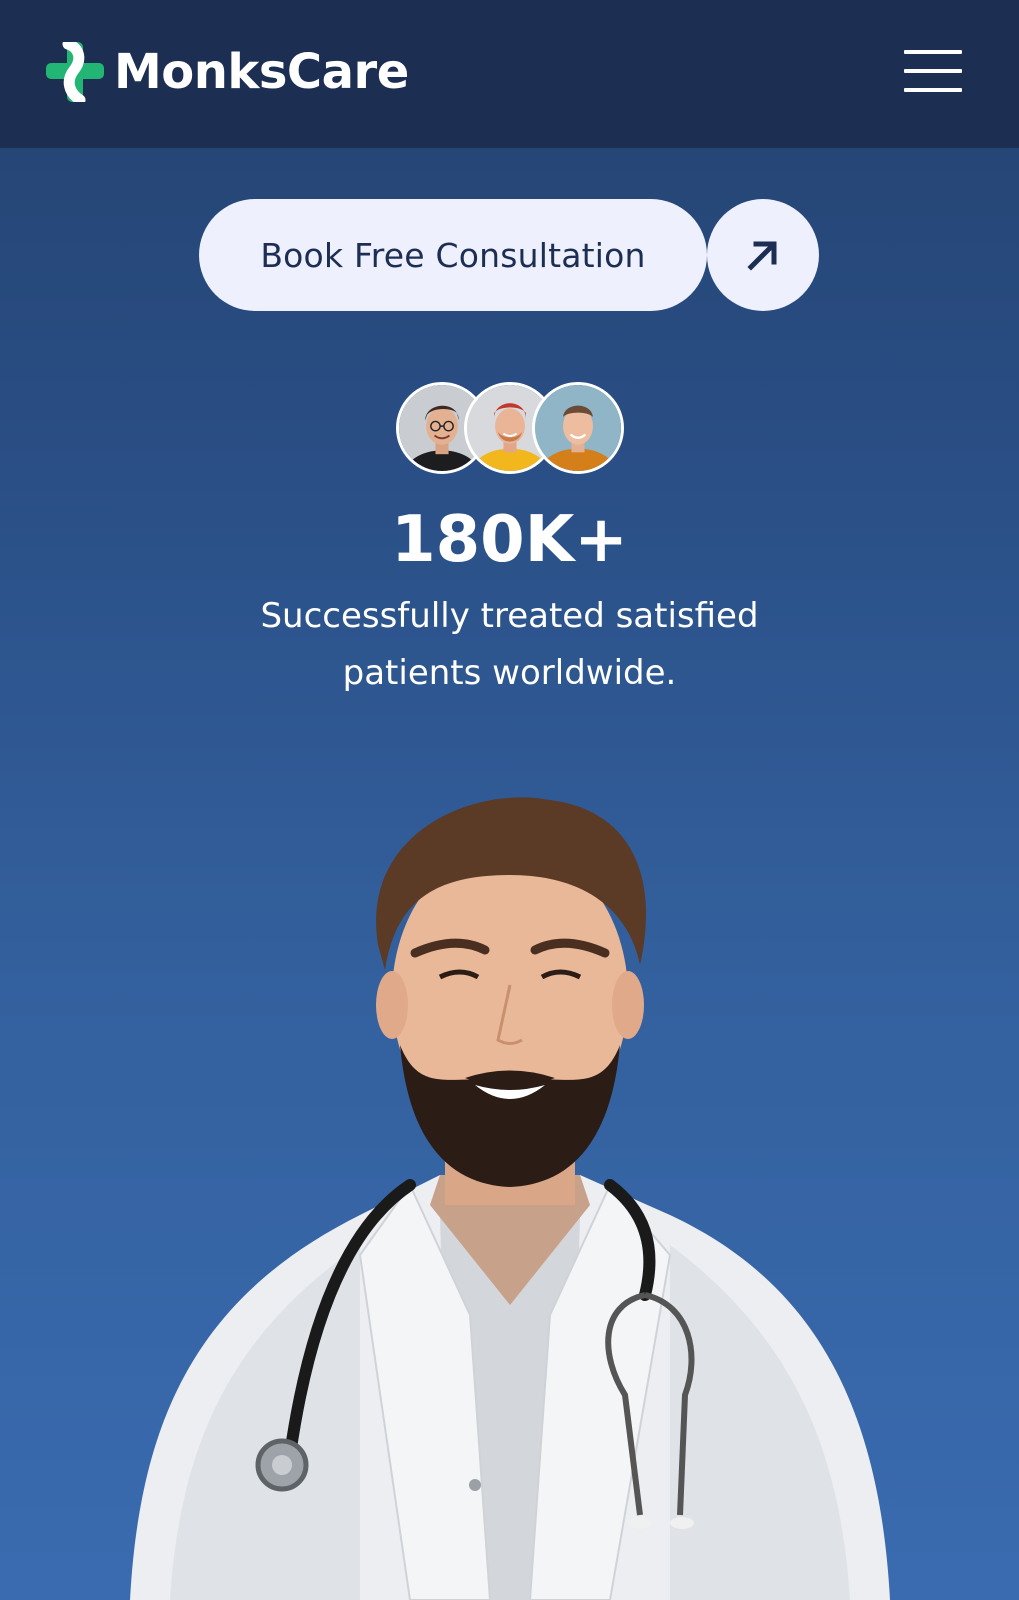 The height and width of the screenshot is (1600, 1019). I want to click on patients-count: 180K+, so click(509, 540).